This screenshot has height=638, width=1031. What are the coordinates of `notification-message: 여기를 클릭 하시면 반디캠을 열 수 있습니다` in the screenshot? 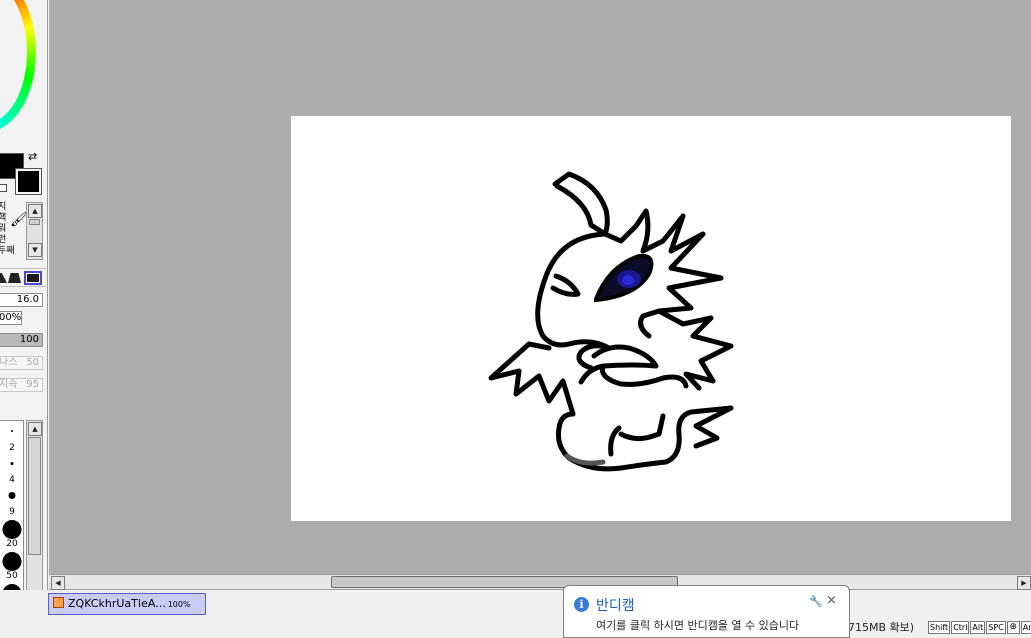 It's located at (698, 625).